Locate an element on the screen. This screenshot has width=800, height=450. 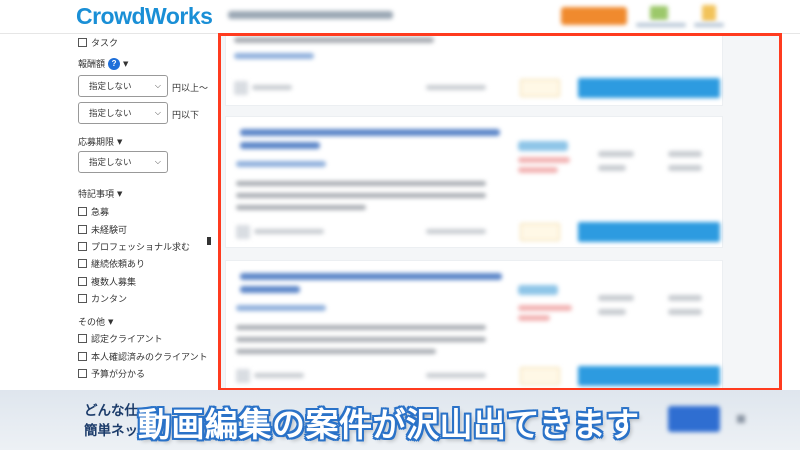
filter-certified-client-checkbox: 認定クライアント is located at coordinates (120, 338).